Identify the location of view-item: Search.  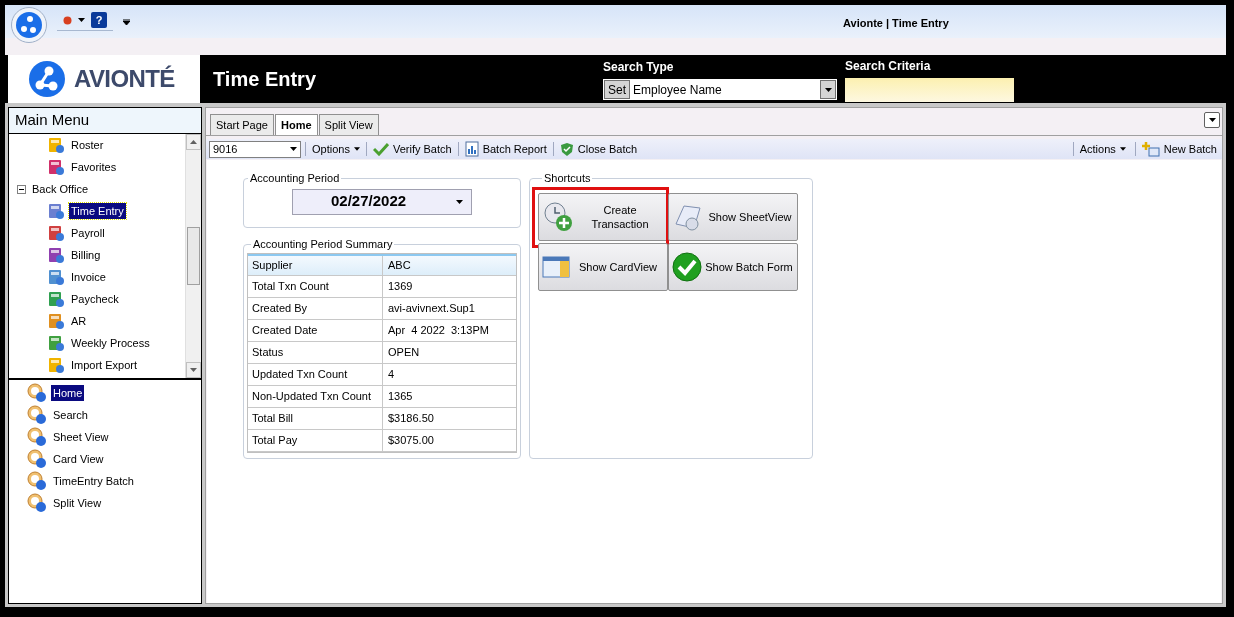
(70, 415).